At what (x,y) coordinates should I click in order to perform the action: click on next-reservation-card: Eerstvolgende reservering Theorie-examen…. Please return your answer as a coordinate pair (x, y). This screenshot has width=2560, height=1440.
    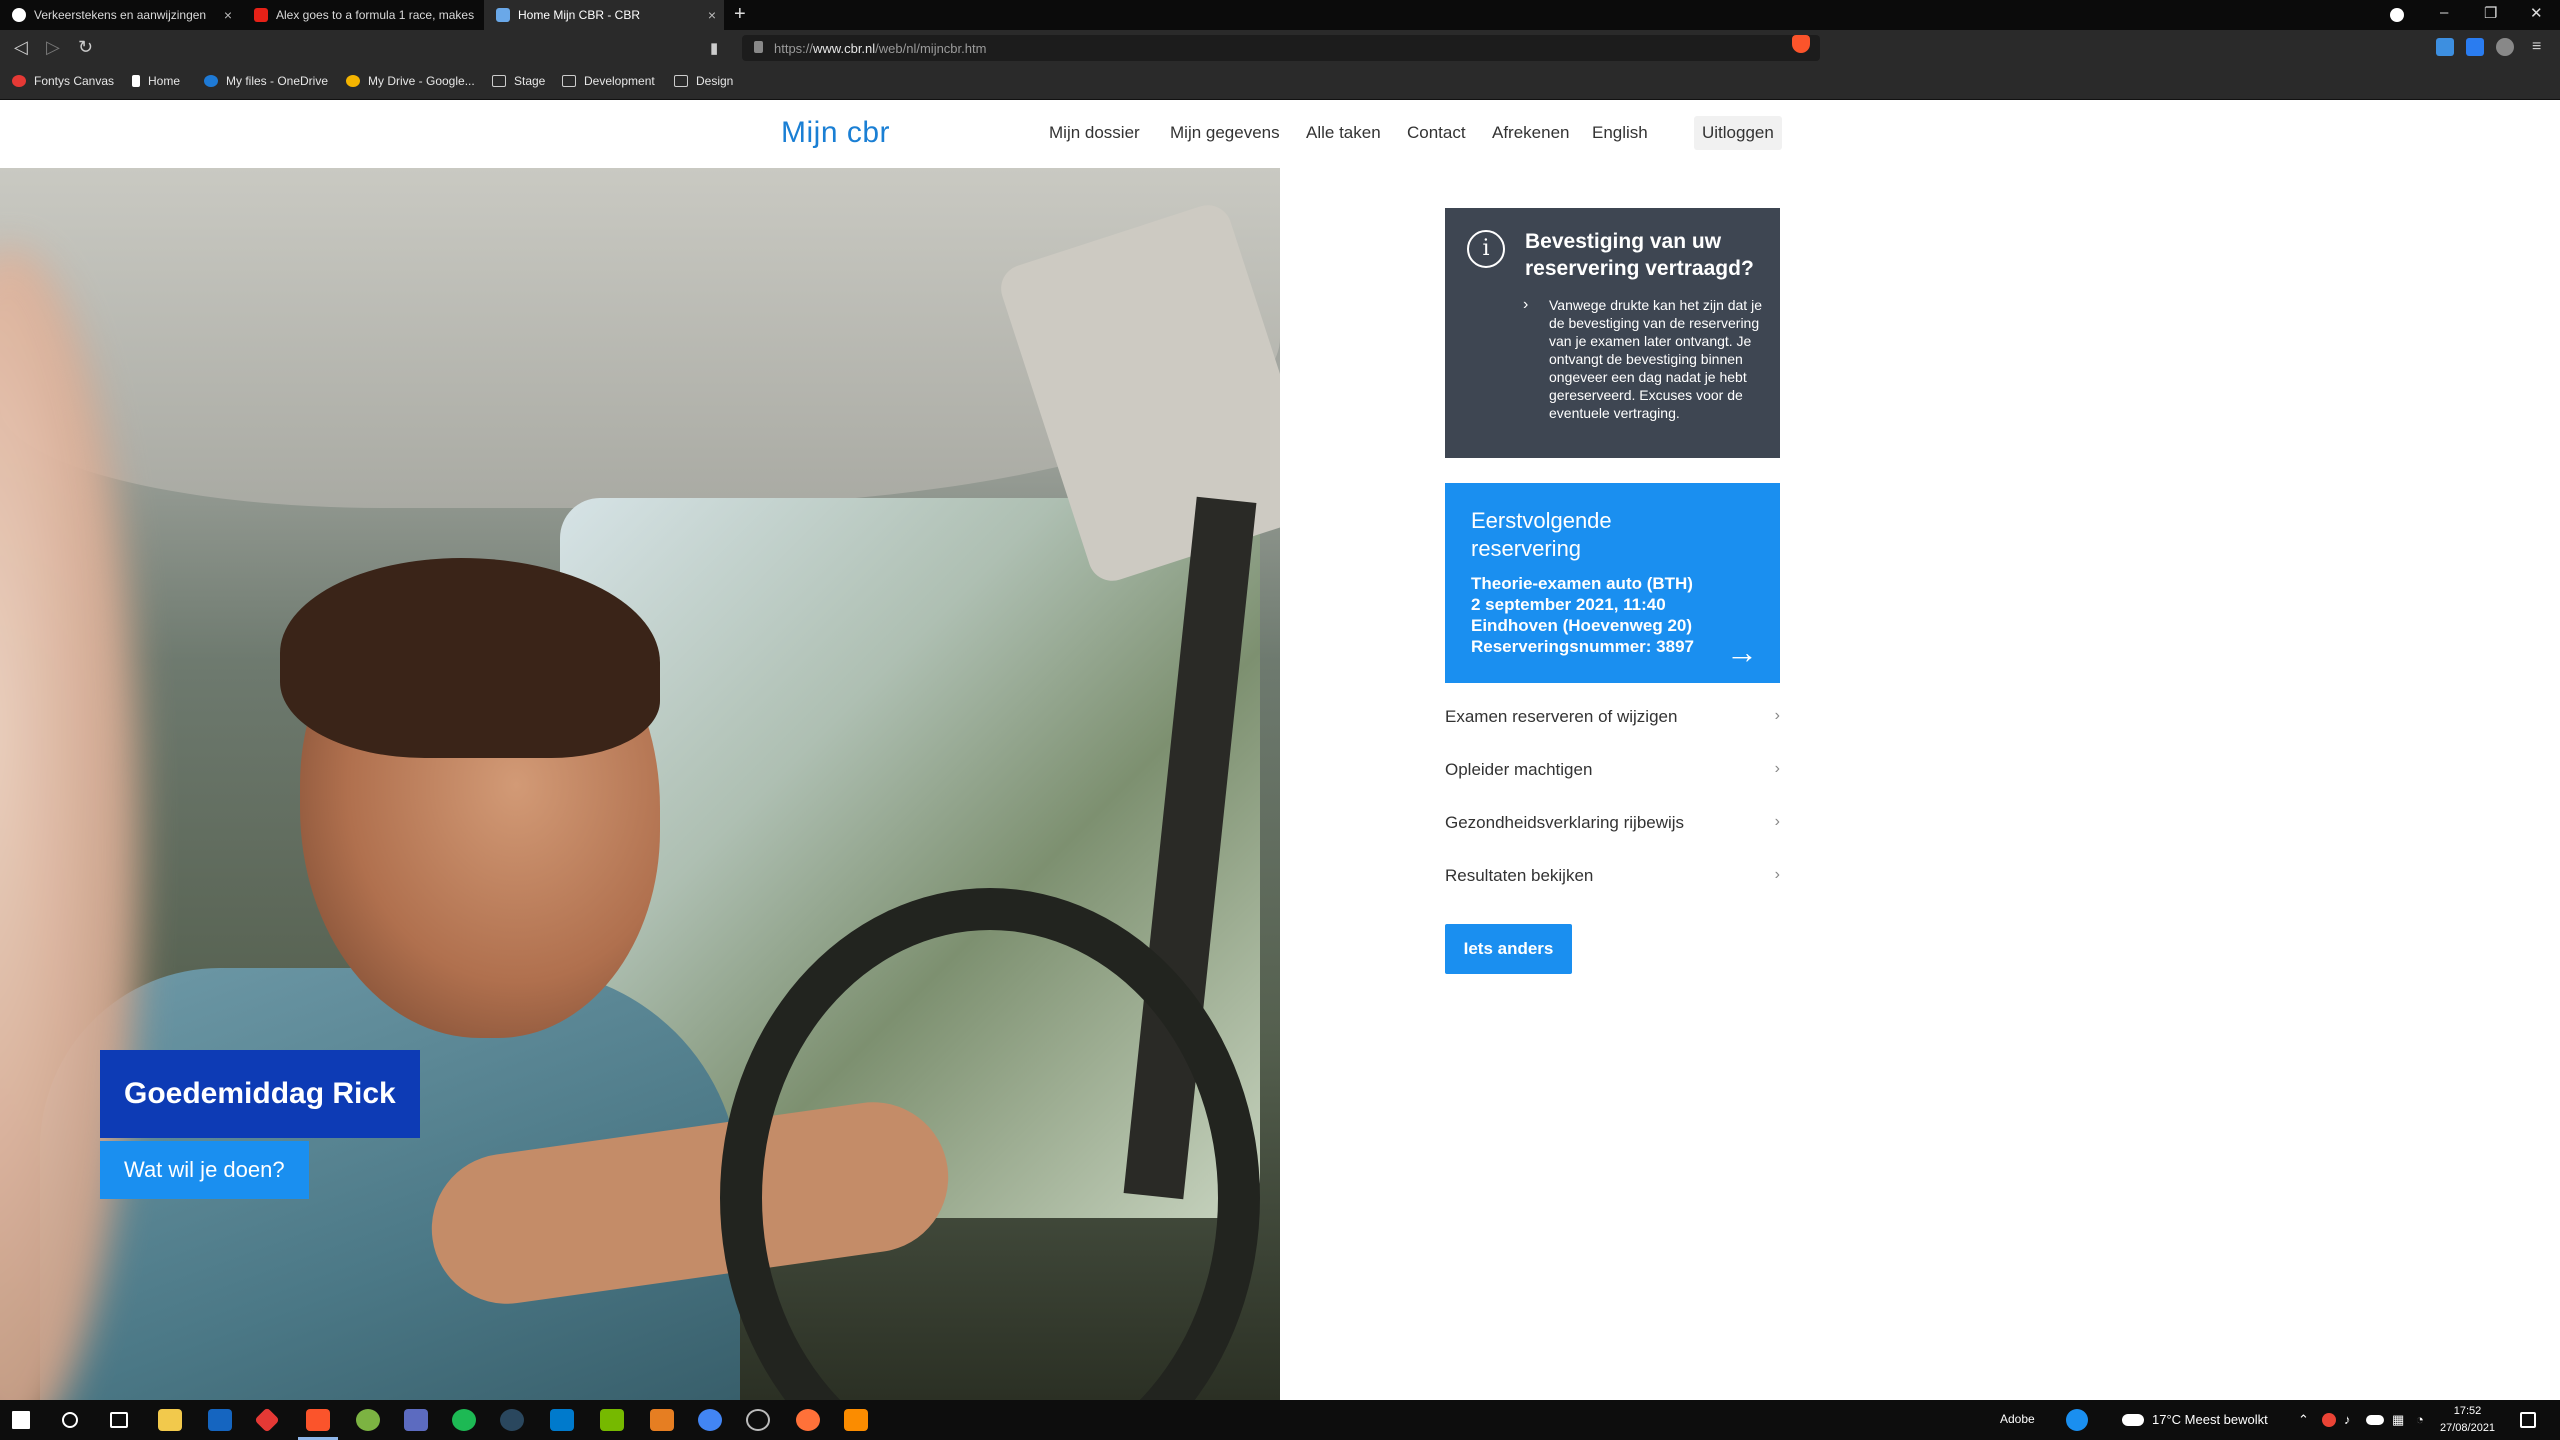
    Looking at the image, I should click on (1612, 583).